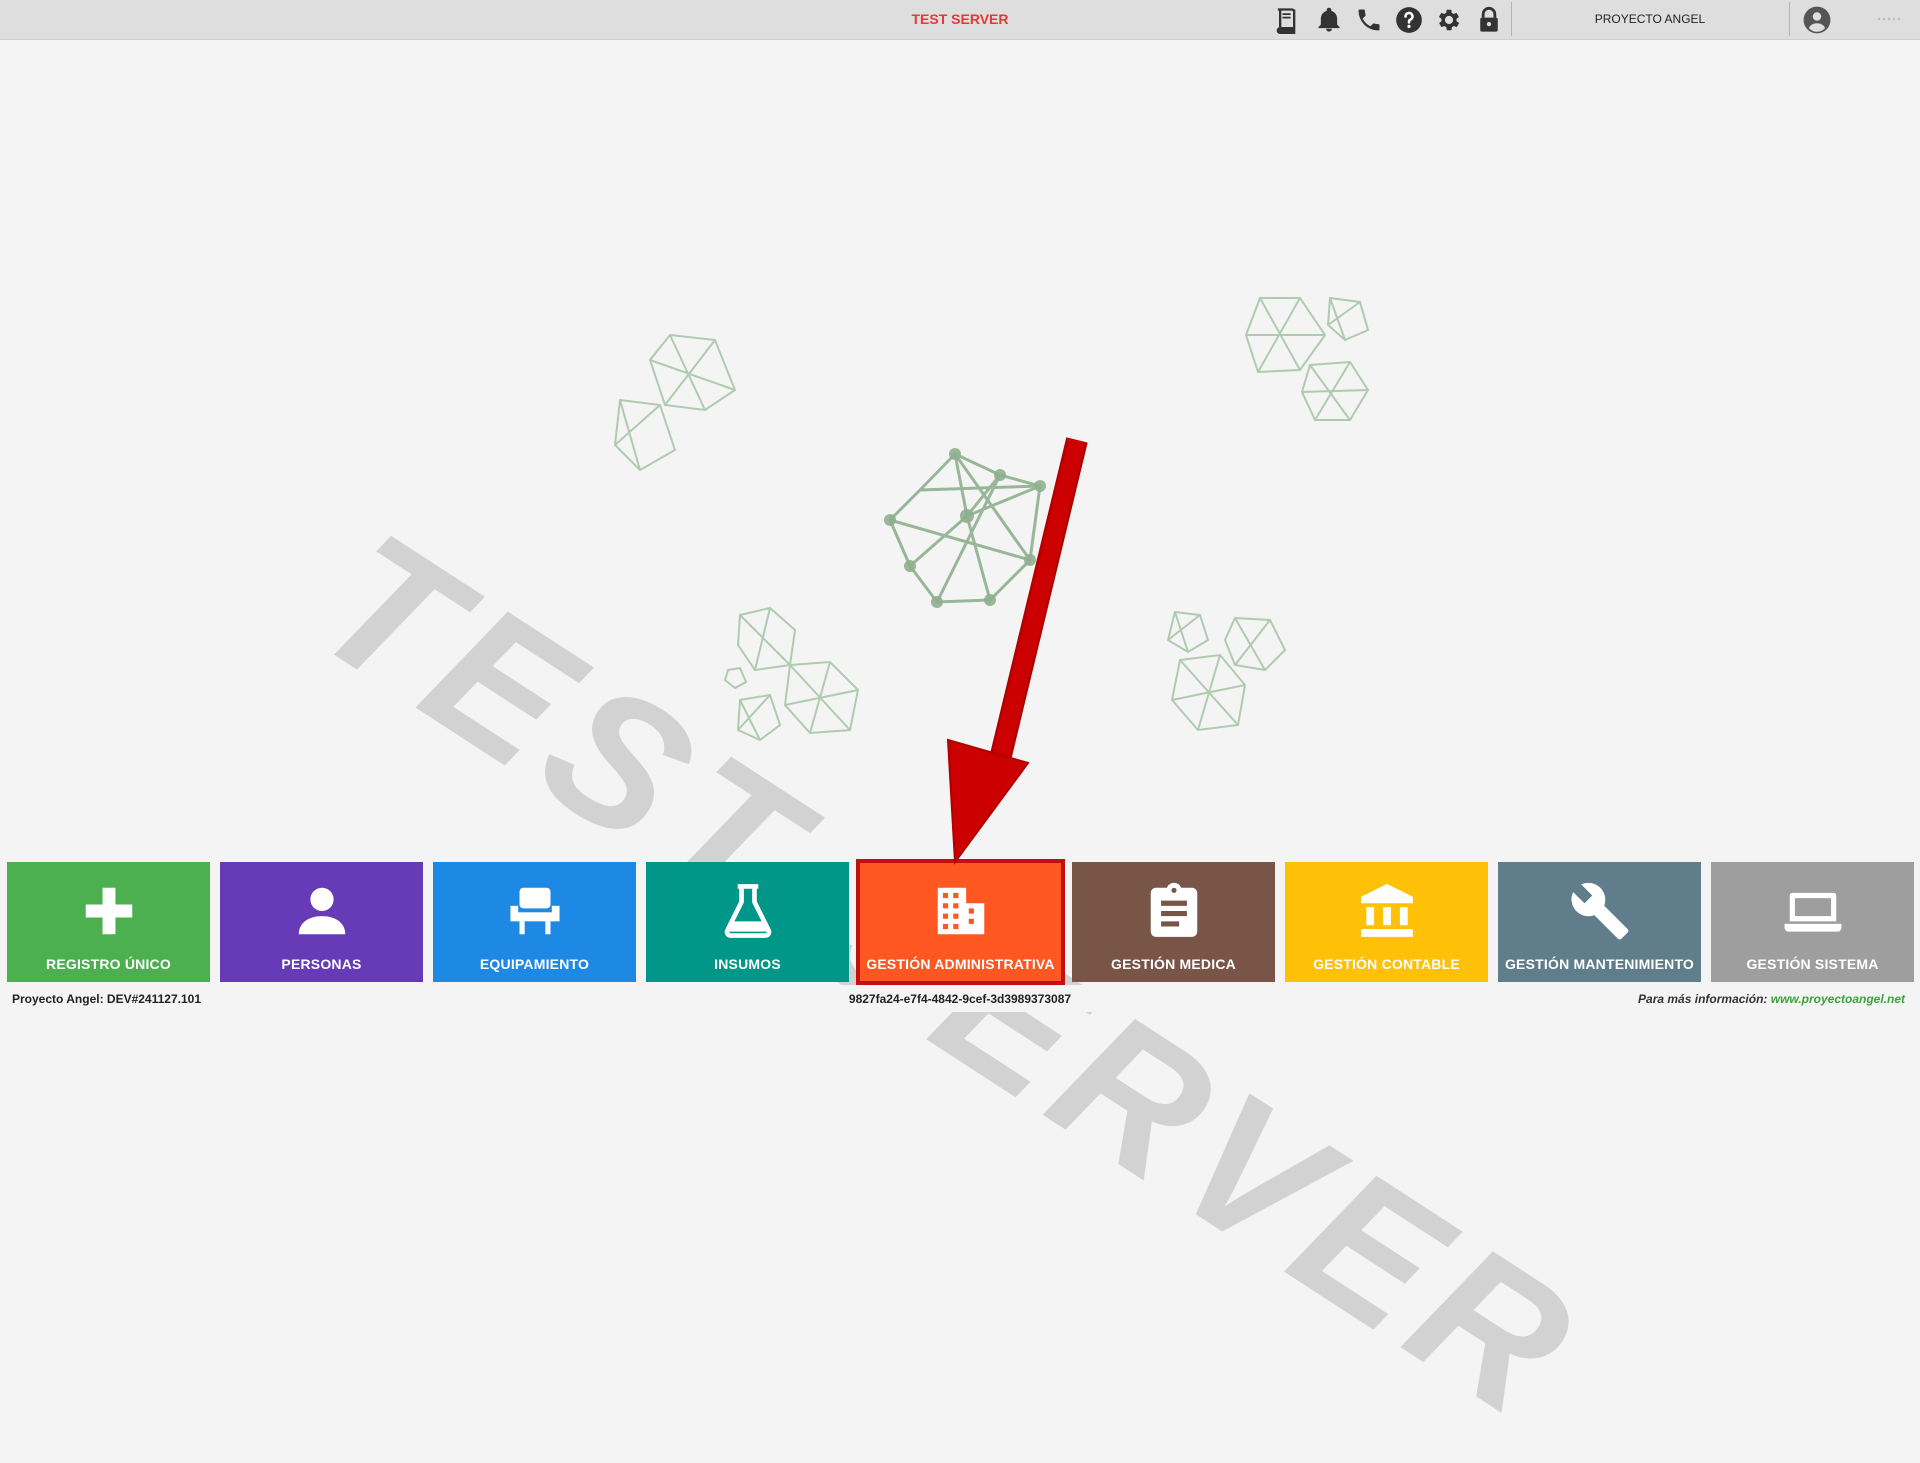 The height and width of the screenshot is (1463, 1920). I want to click on tile-gestion-sistema: GESTIÓN SISTEMA, so click(1812, 922).